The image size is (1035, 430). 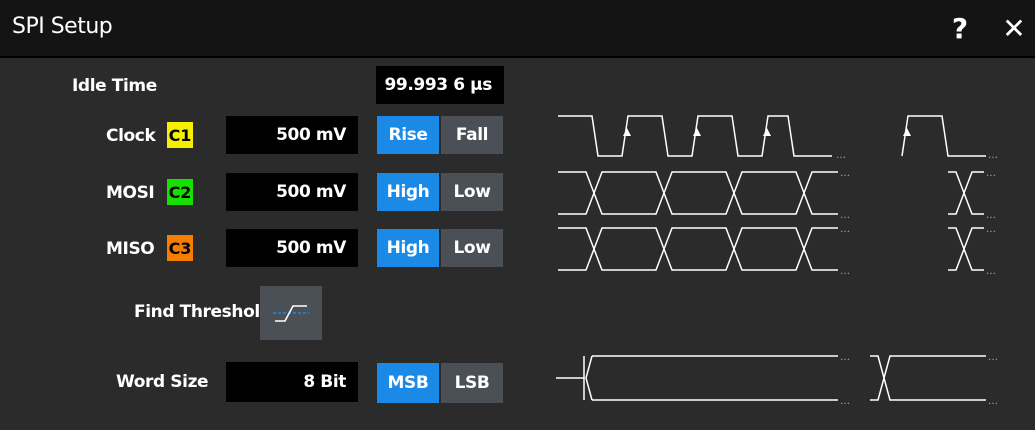 I want to click on mosi-label: MOSI, so click(x=130, y=193).